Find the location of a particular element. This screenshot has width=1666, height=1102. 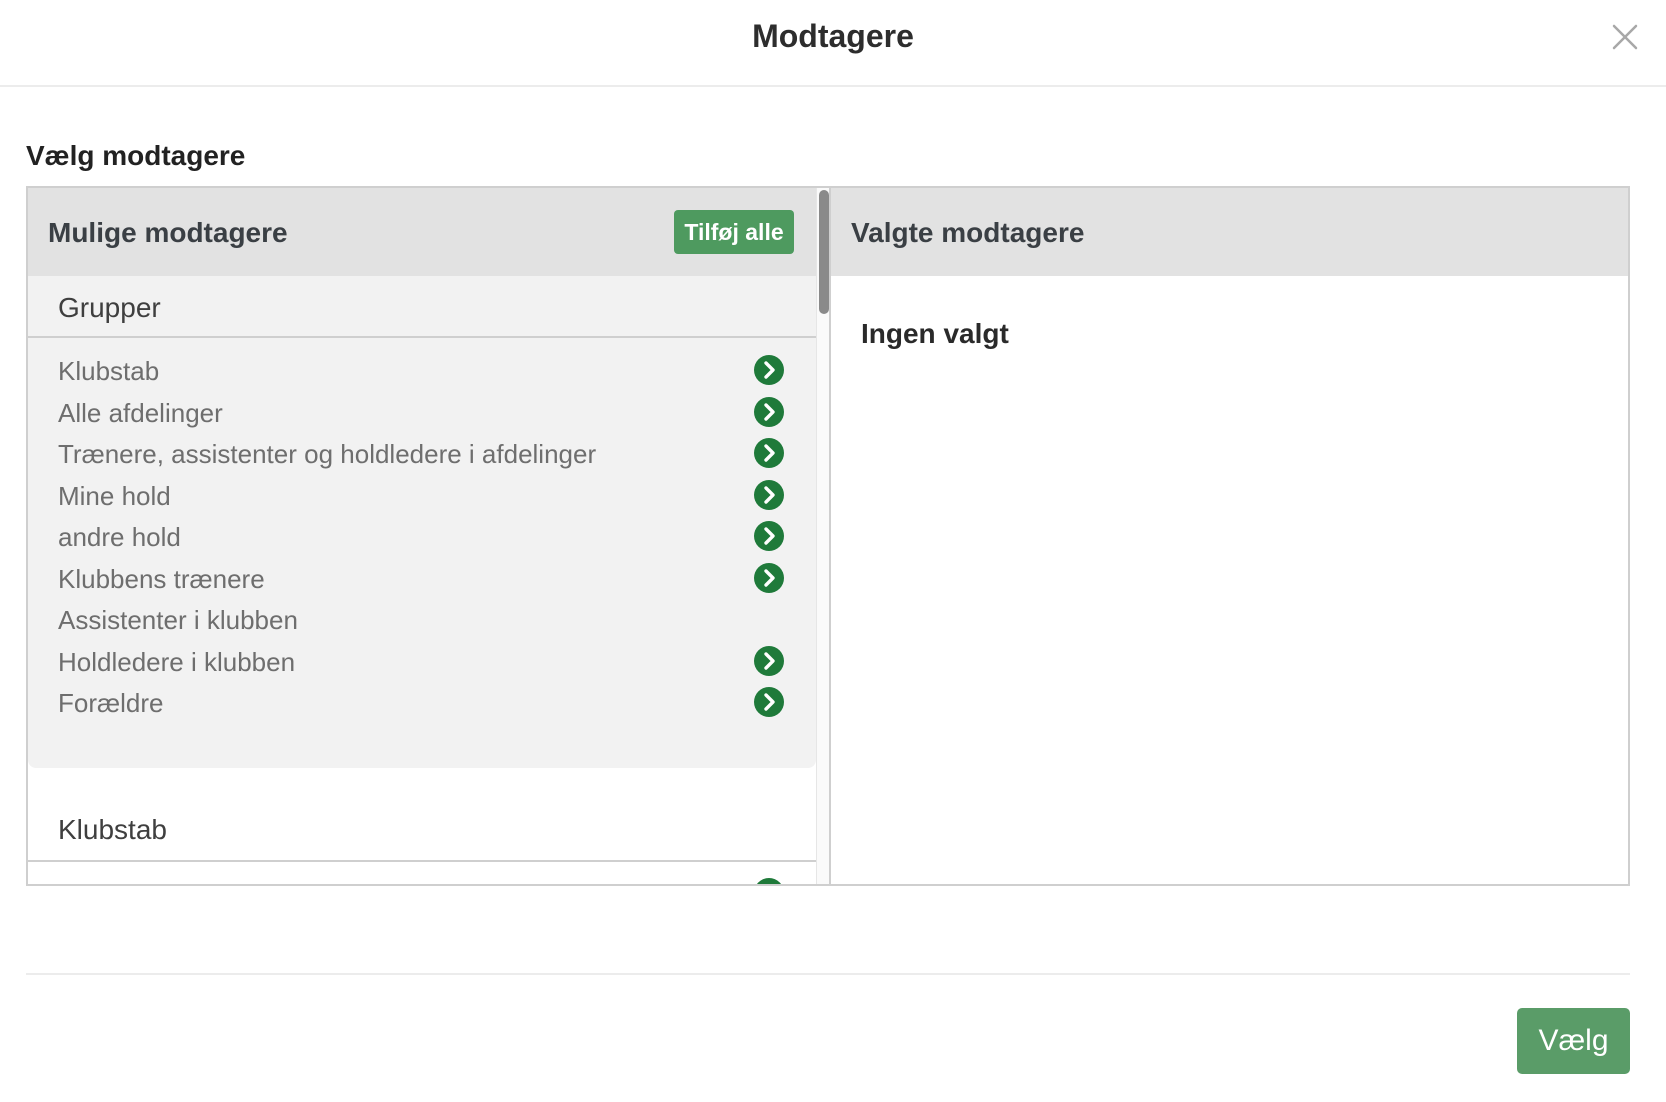

section-title: Vælg modtagere is located at coordinates (136, 155).